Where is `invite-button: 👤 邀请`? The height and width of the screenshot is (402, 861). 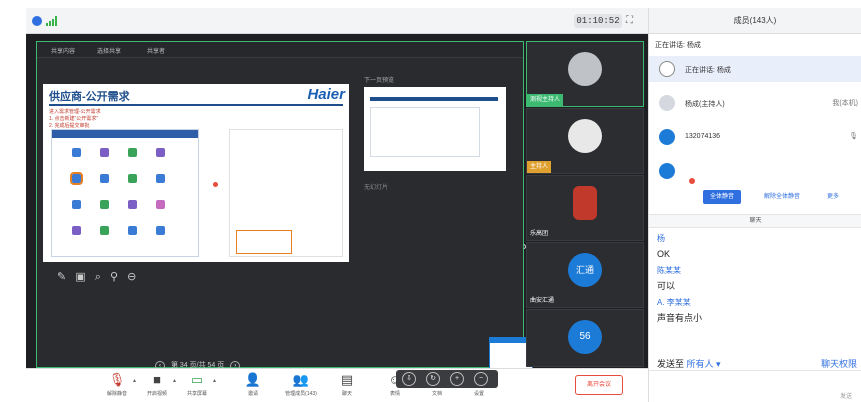 invite-button: 👤 邀请 is located at coordinates (253, 384).